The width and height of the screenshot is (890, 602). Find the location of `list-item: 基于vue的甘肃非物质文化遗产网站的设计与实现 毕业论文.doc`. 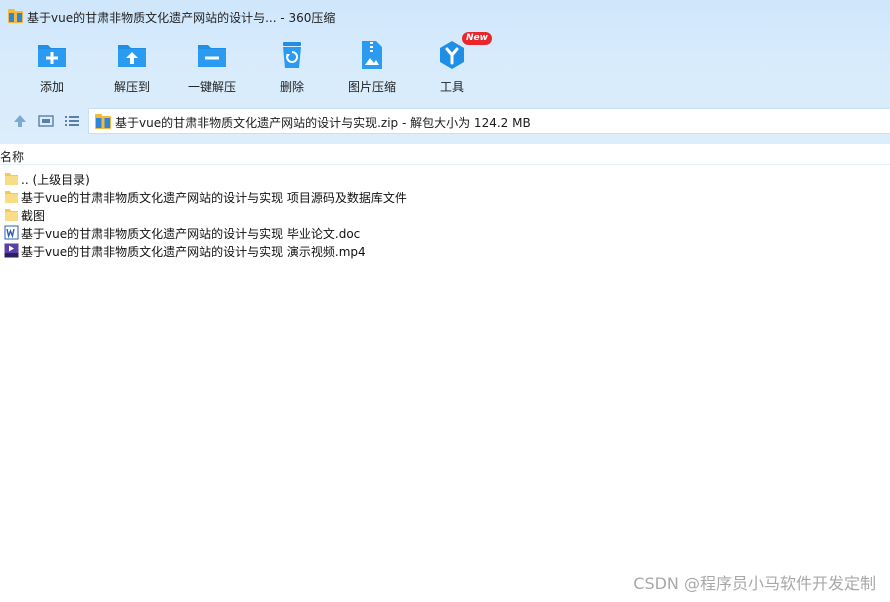

list-item: 基于vue的甘肃非物质文化遗产网站的设计与实现 毕业论文.doc is located at coordinates (445, 233).